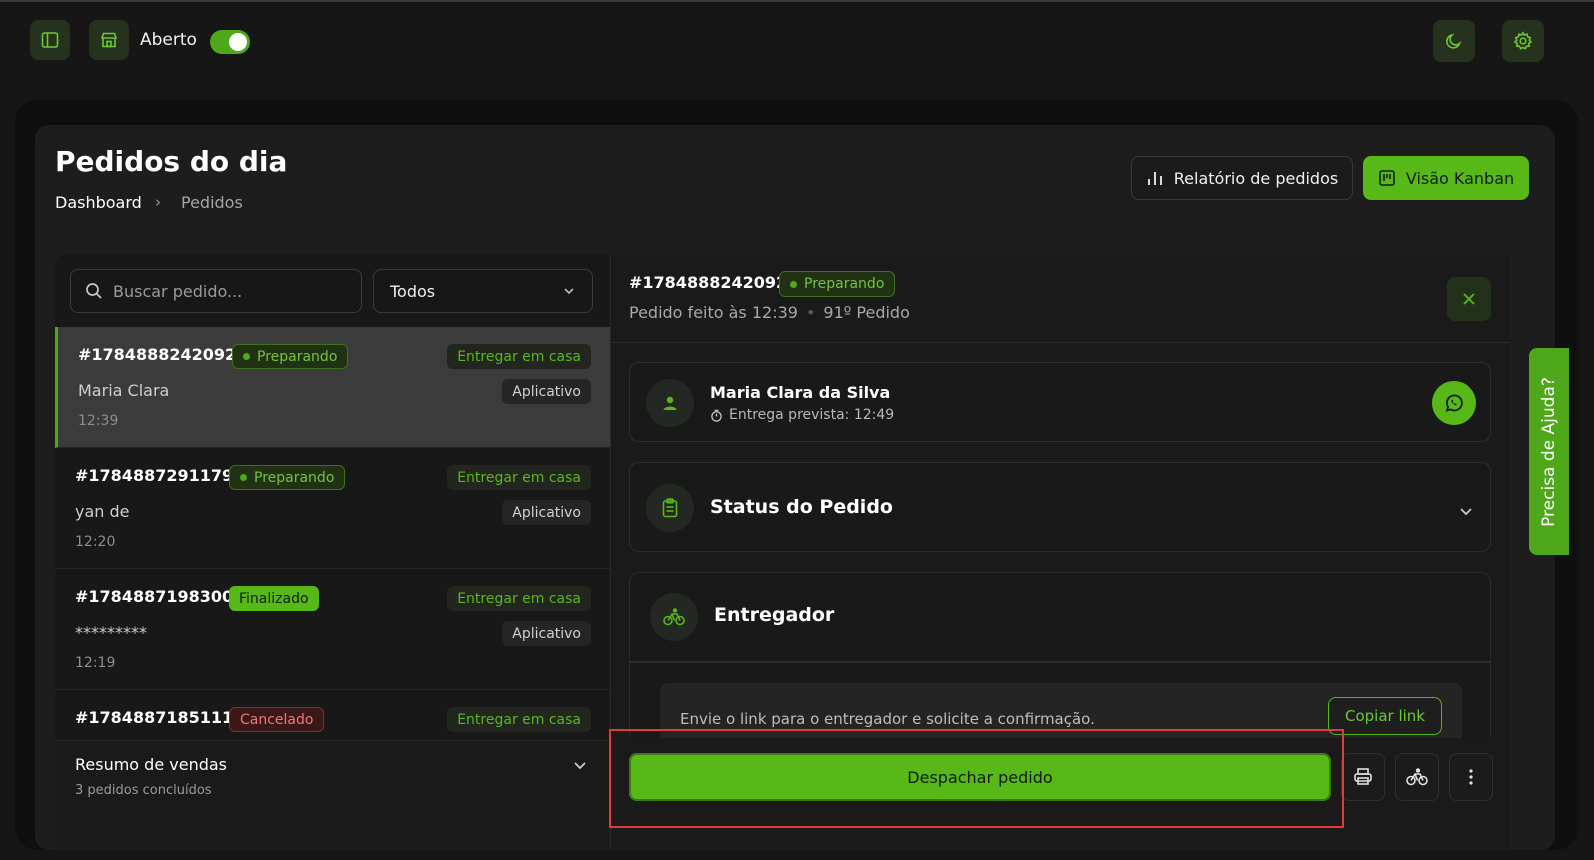 The height and width of the screenshot is (860, 1594). Describe the element at coordinates (812, 415) in the screenshot. I see `delivery-eta-text: Entrega prevista: 12:49` at that location.